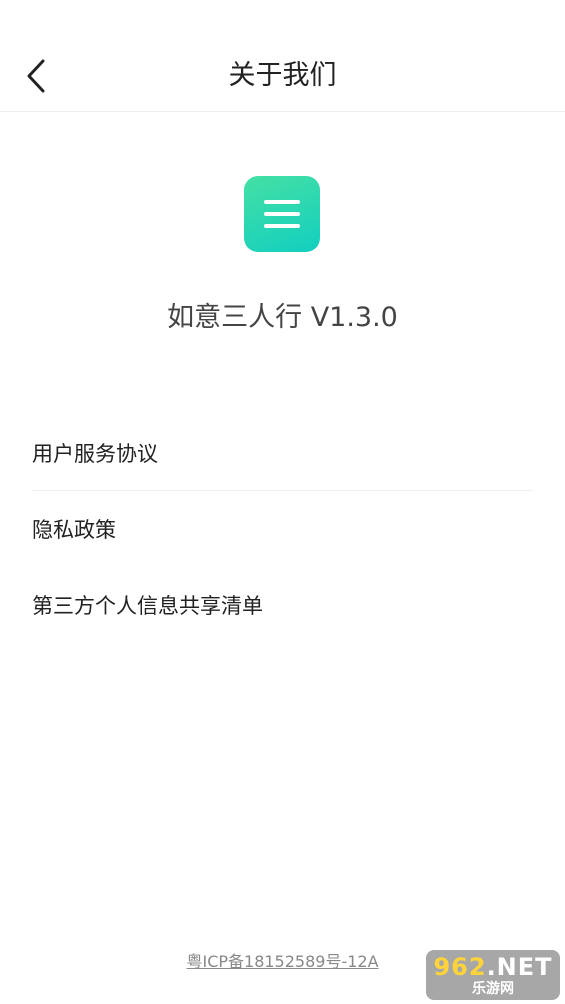  I want to click on menu-lines-icon, so click(282, 214).